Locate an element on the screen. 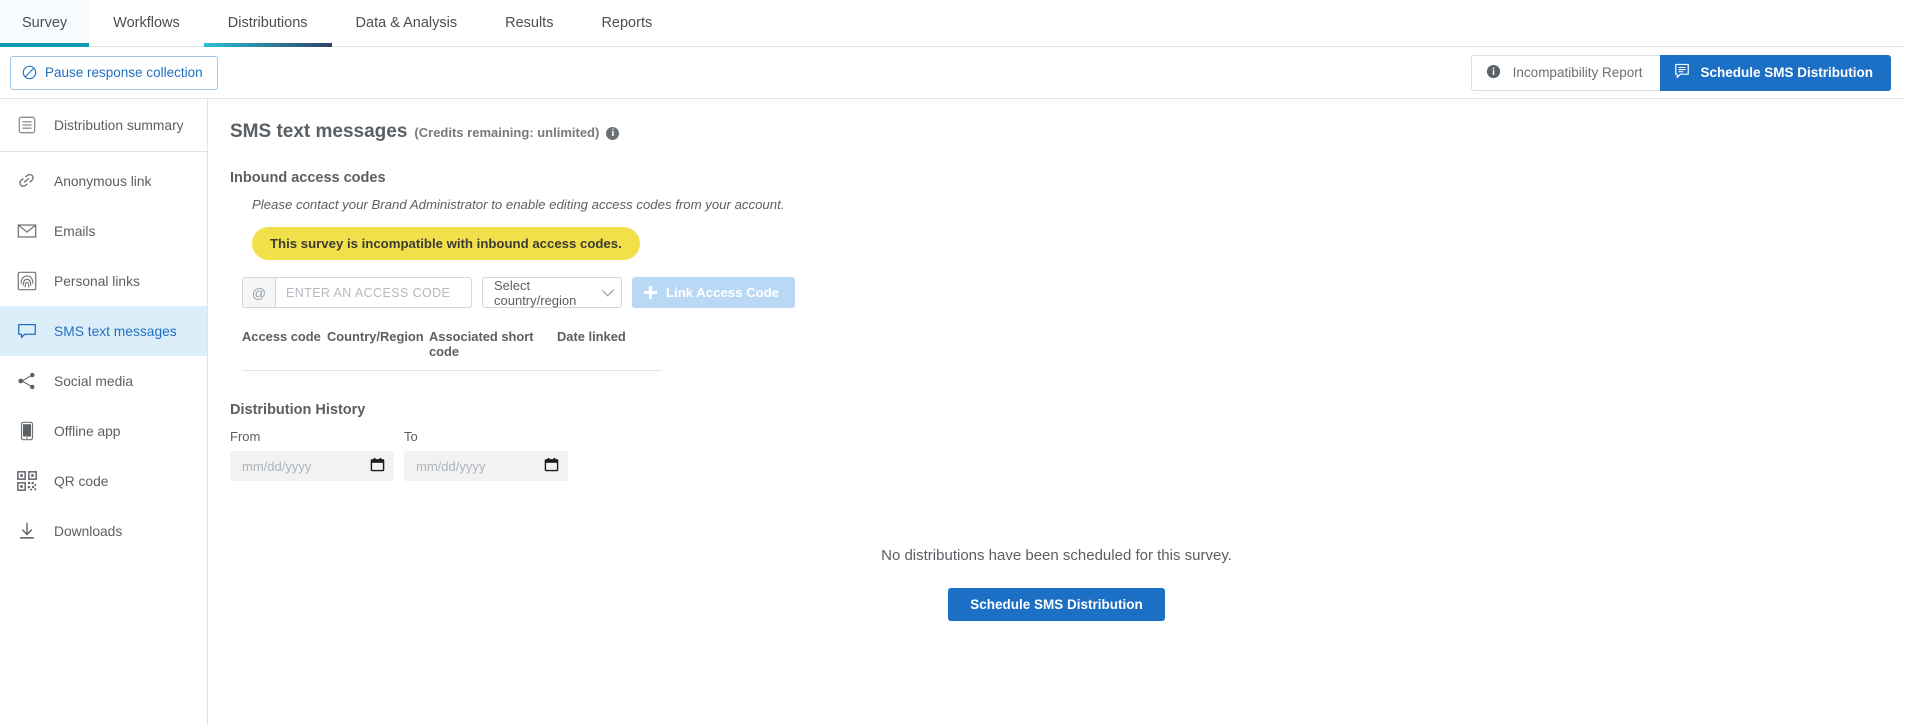  column-header-associated-short-code: Associated short code is located at coordinates (481, 344).